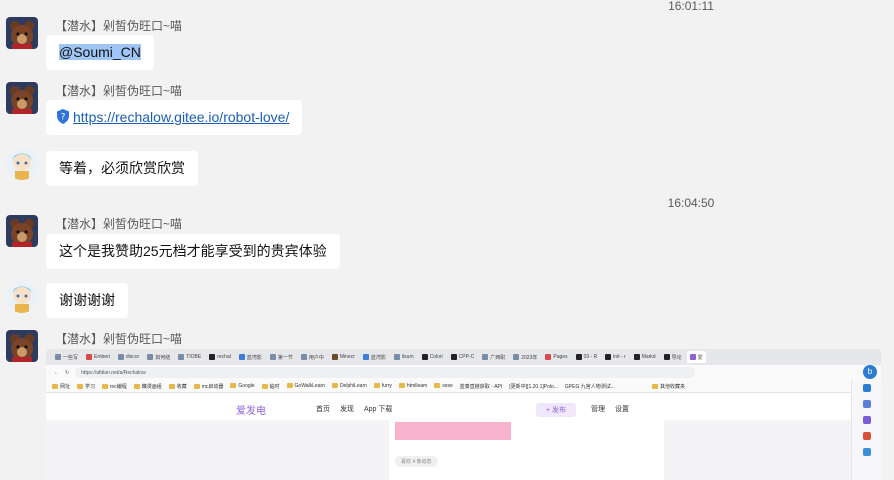  I want to click on browser-tab: discor, so click(128, 357).